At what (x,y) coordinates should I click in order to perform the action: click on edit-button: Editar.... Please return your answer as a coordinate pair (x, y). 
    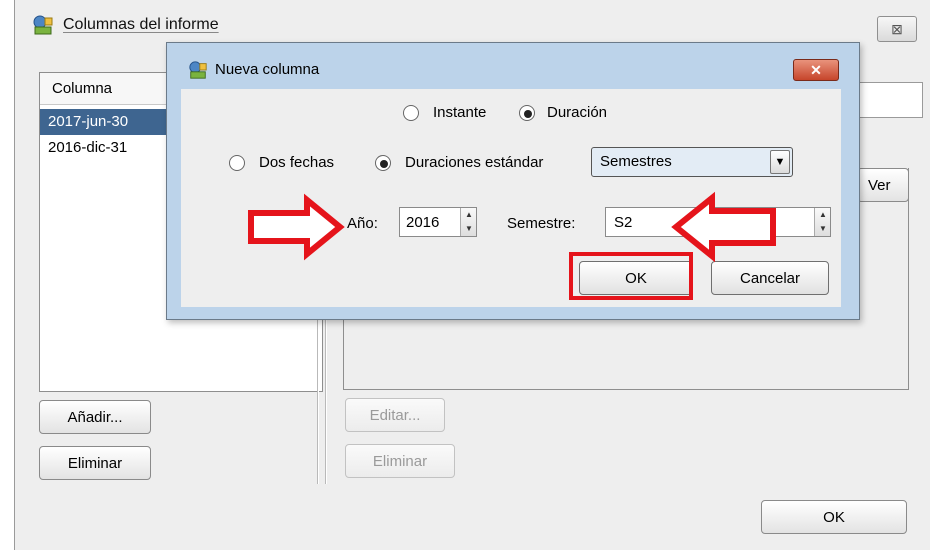
    Looking at the image, I should click on (395, 415).